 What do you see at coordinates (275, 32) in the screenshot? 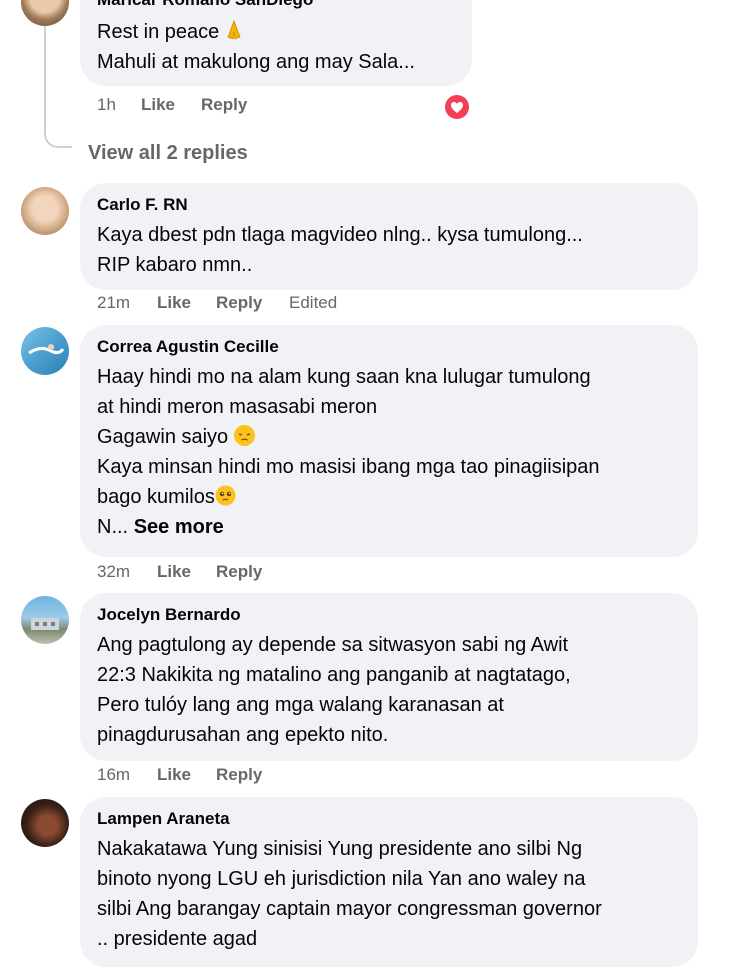
I see `comment-line: Rest in peace` at bounding box center [275, 32].